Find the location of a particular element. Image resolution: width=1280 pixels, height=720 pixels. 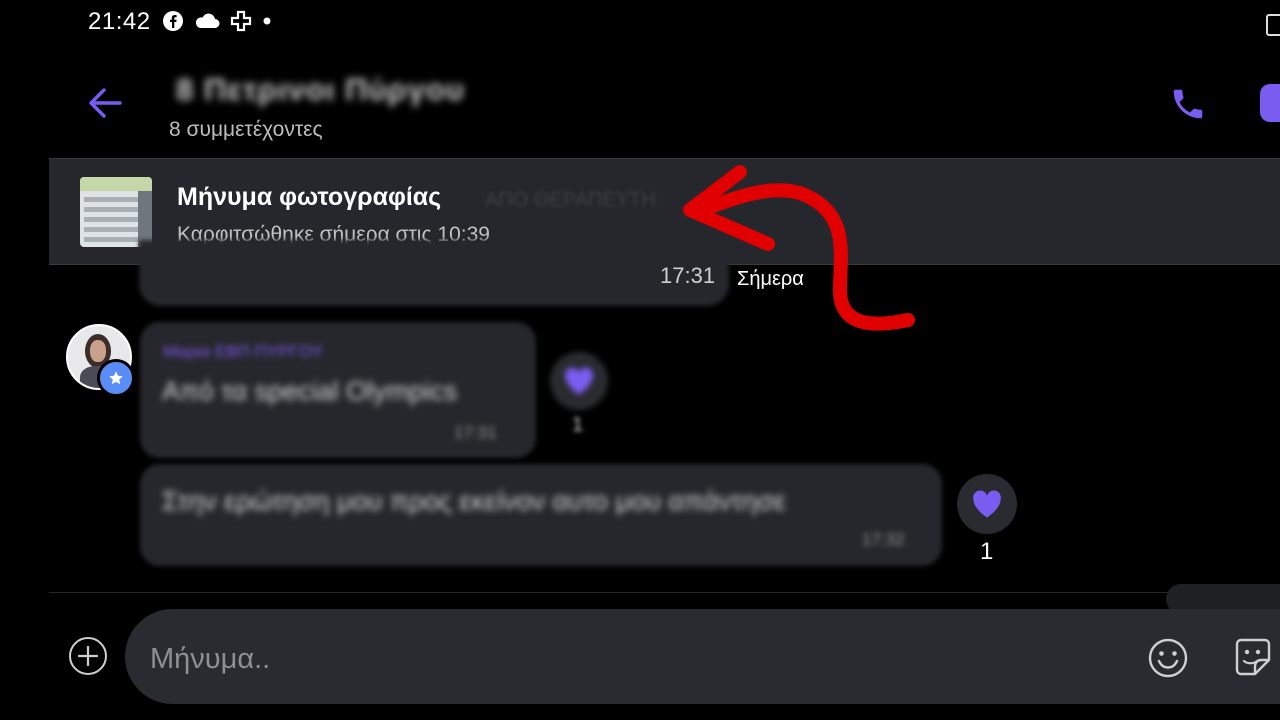

phone-icon is located at coordinates (1188, 104).